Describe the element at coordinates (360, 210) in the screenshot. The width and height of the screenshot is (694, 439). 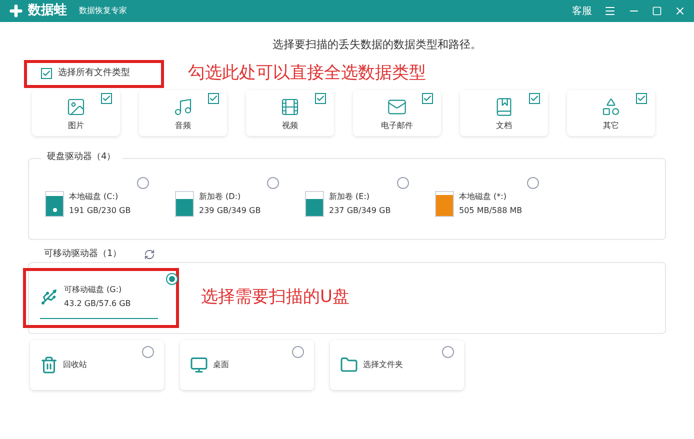
I see `drive-size: 237 GB/349 GB` at that location.